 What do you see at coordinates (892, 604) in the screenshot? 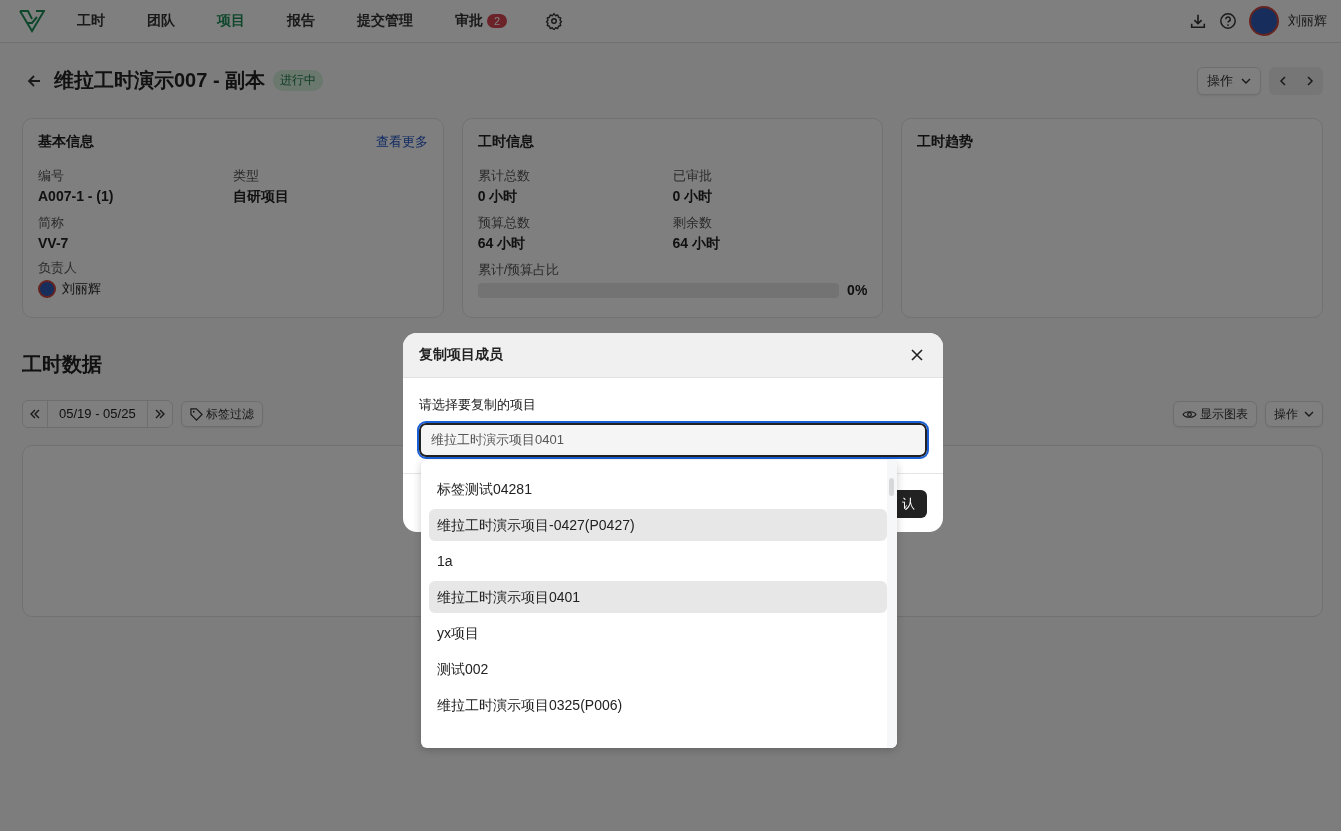
I see `scrollbar` at bounding box center [892, 604].